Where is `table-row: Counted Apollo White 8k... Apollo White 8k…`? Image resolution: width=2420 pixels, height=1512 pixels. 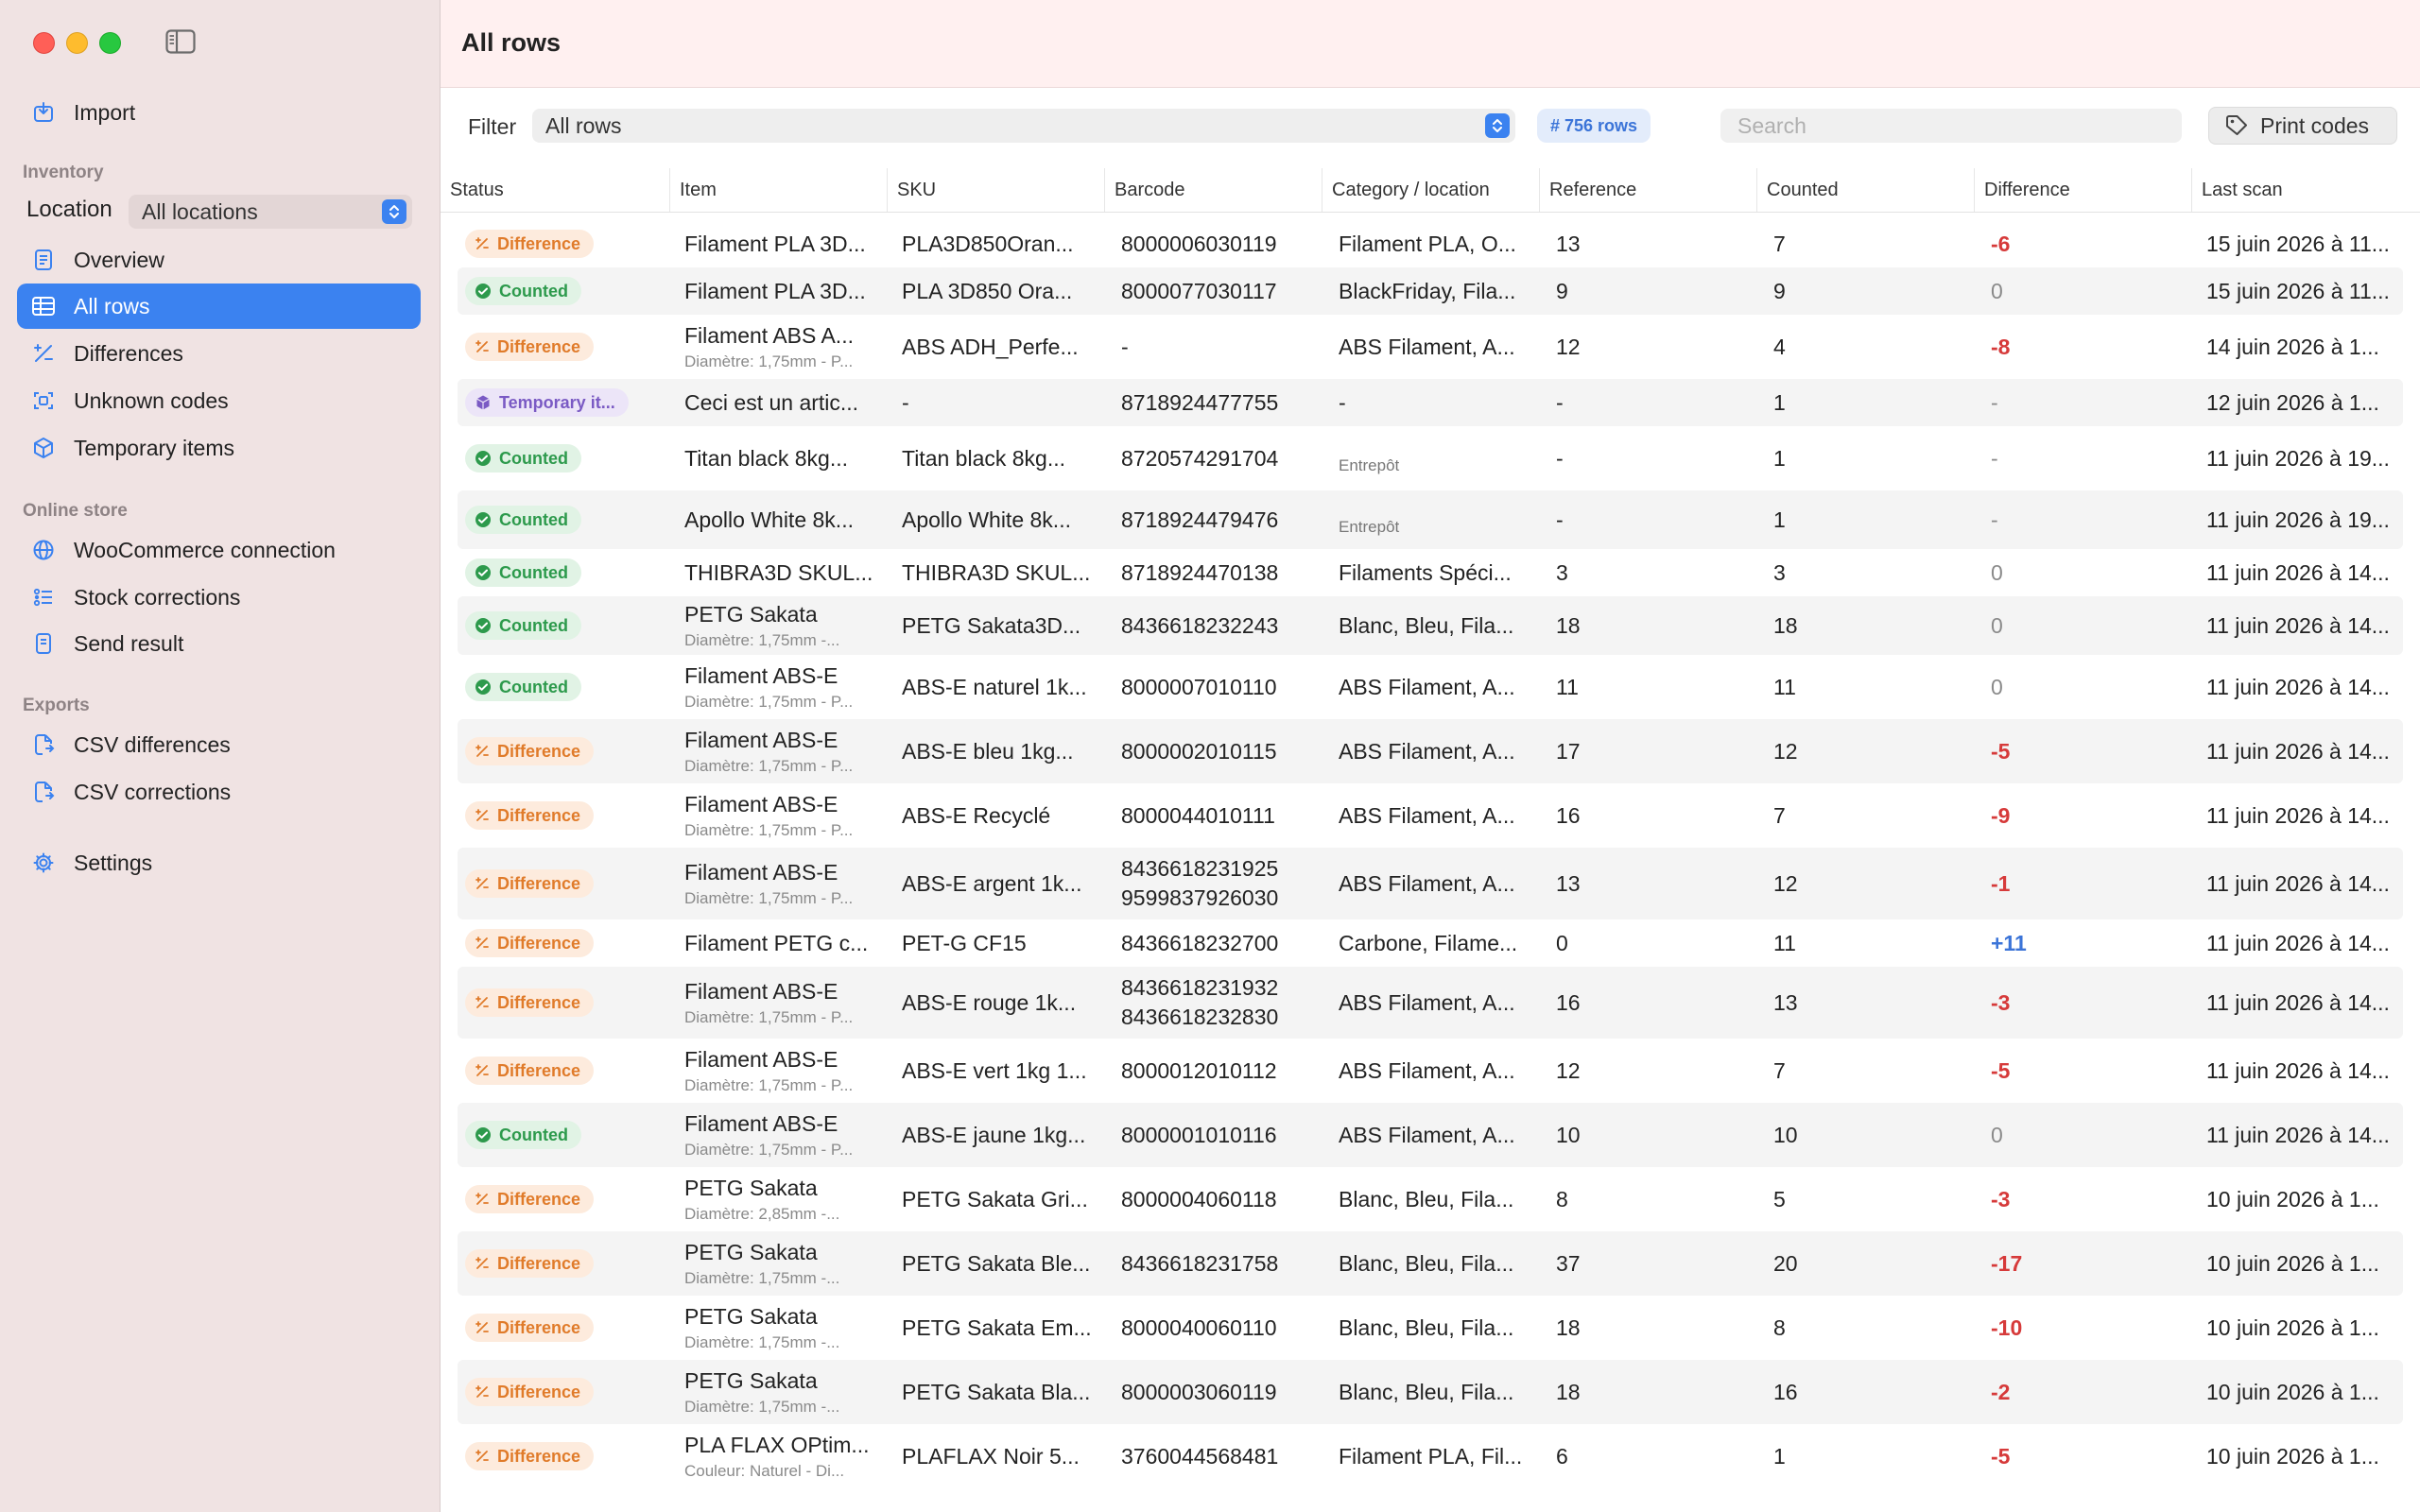 table-row: Counted Apollo White 8k... Apollo White 8k… is located at coordinates (1430, 519).